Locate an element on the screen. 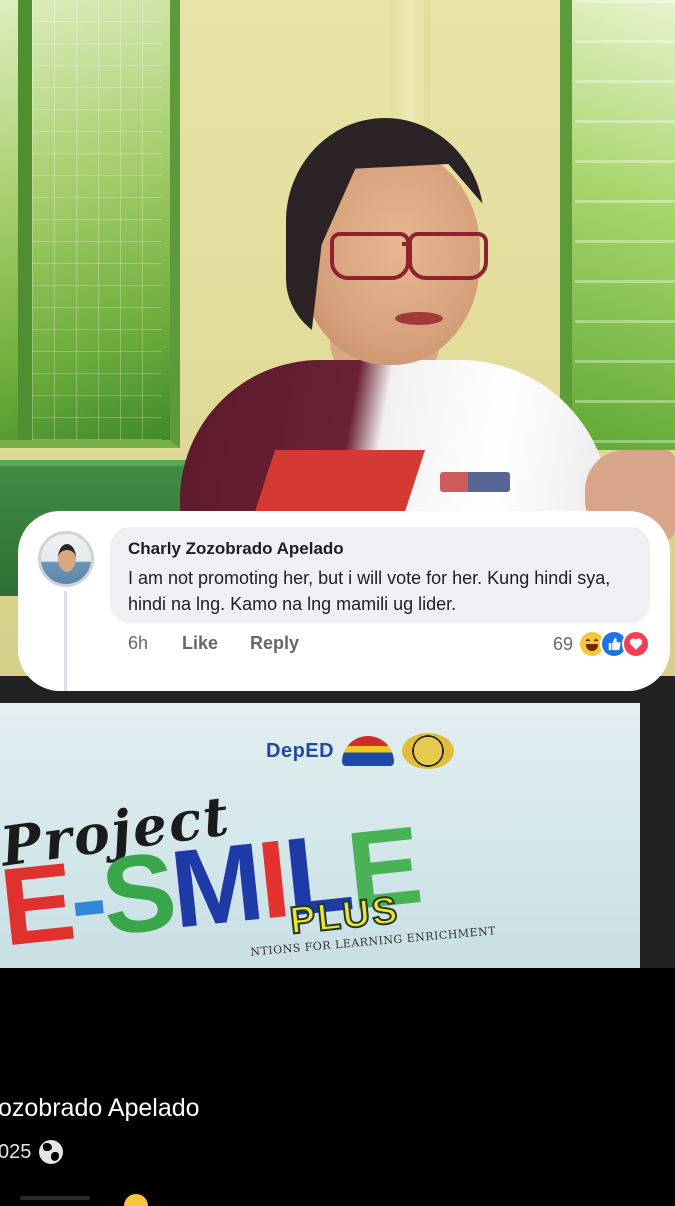 Image resolution: width=675 pixels, height=1206 pixels. thread-line is located at coordinates (65, 641).